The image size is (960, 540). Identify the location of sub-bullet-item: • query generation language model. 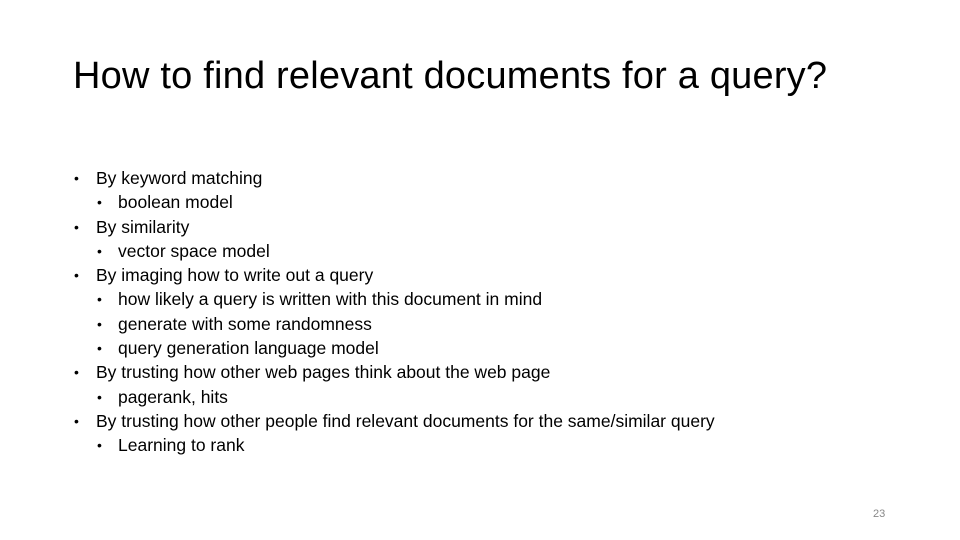
(394, 348).